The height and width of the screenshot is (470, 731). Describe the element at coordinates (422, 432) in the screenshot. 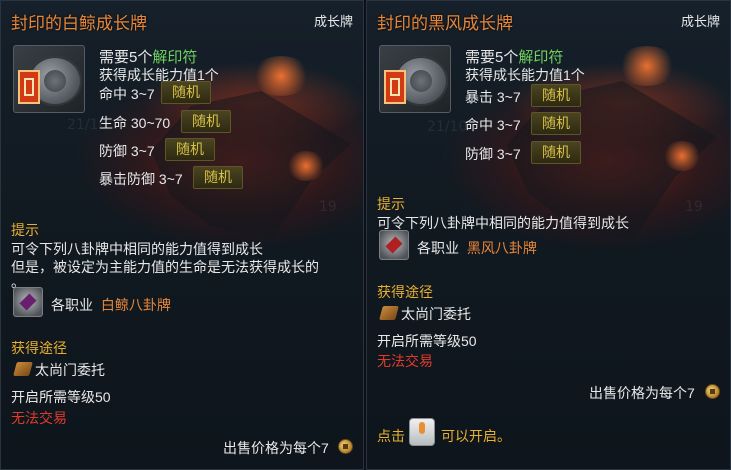

I see `click-item-icon` at that location.